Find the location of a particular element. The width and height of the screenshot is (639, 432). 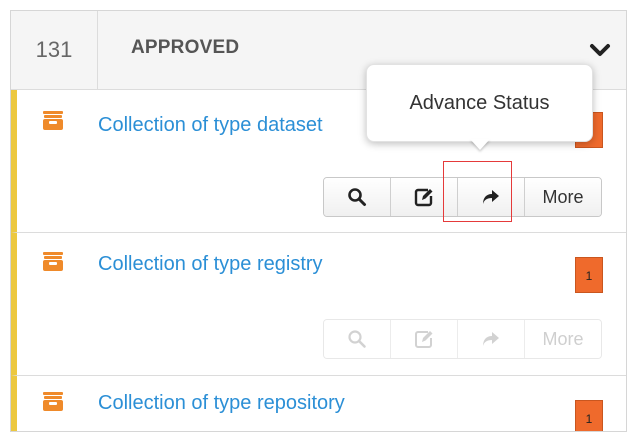

action-button-group: More is located at coordinates (462, 339).